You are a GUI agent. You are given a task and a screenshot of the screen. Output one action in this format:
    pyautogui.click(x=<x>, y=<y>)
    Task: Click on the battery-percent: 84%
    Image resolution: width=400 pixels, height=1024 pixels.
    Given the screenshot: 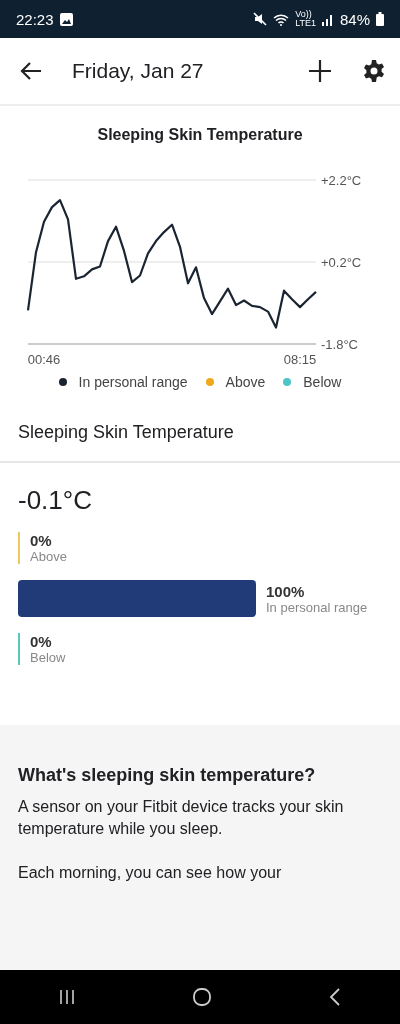 What is the action you would take?
    pyautogui.click(x=354, y=19)
    